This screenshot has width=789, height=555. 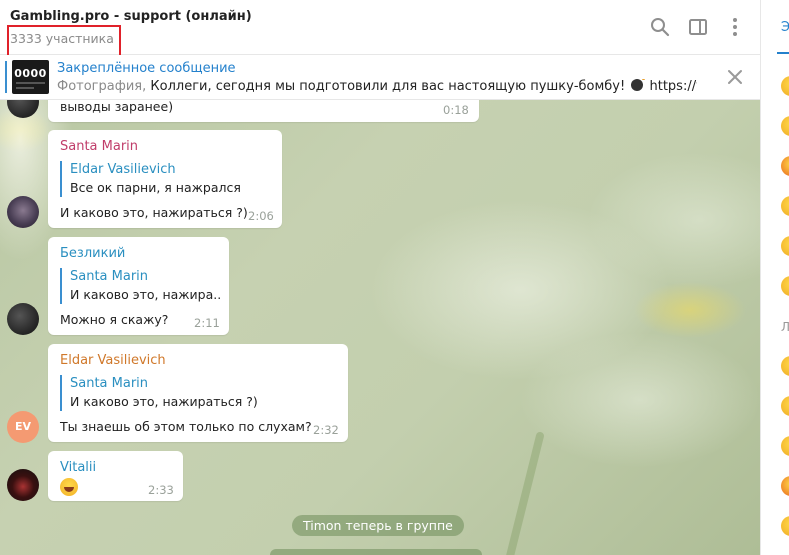 I want to click on close-icon, so click(x=735, y=77).